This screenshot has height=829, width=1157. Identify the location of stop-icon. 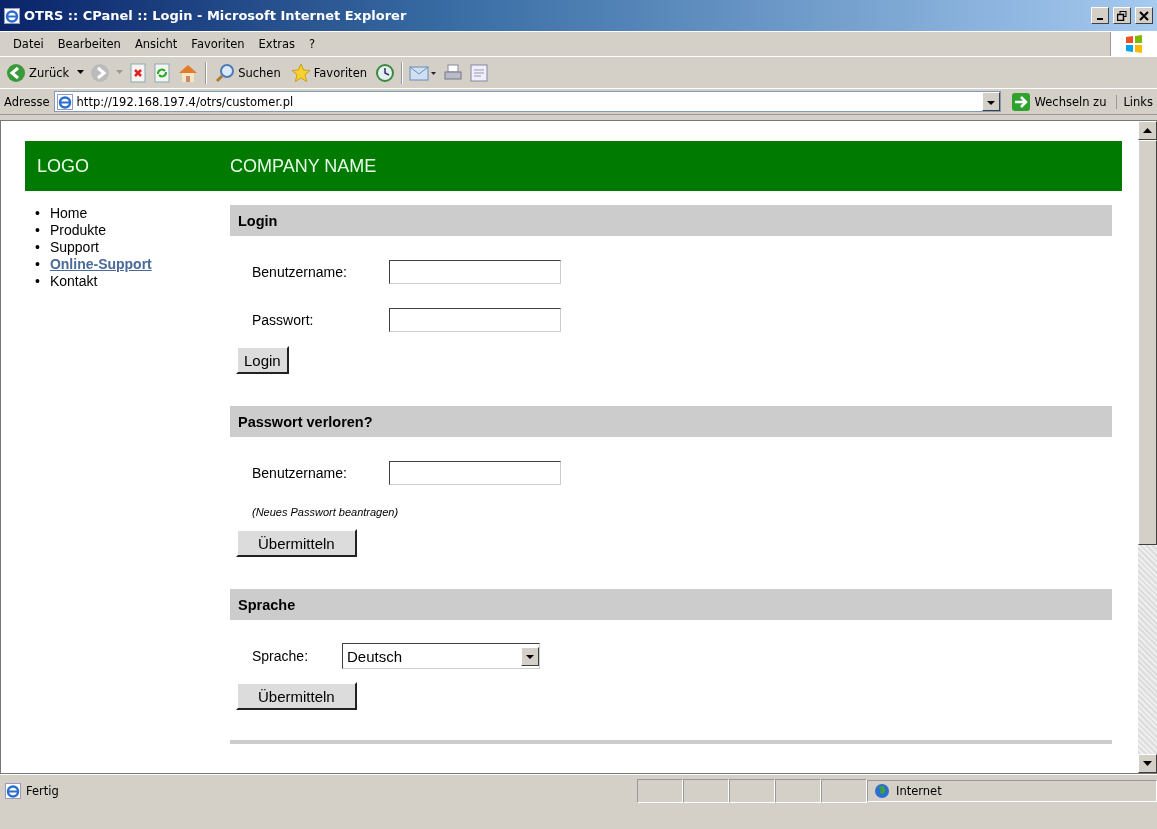
(138, 72).